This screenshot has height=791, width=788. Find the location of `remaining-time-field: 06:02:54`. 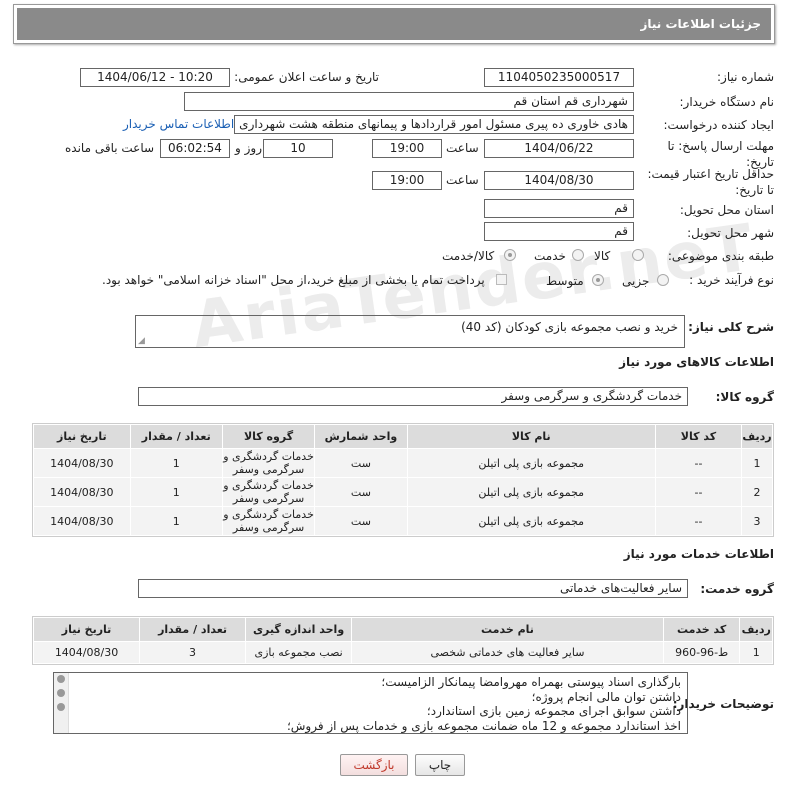

remaining-time-field: 06:02:54 is located at coordinates (195, 148).